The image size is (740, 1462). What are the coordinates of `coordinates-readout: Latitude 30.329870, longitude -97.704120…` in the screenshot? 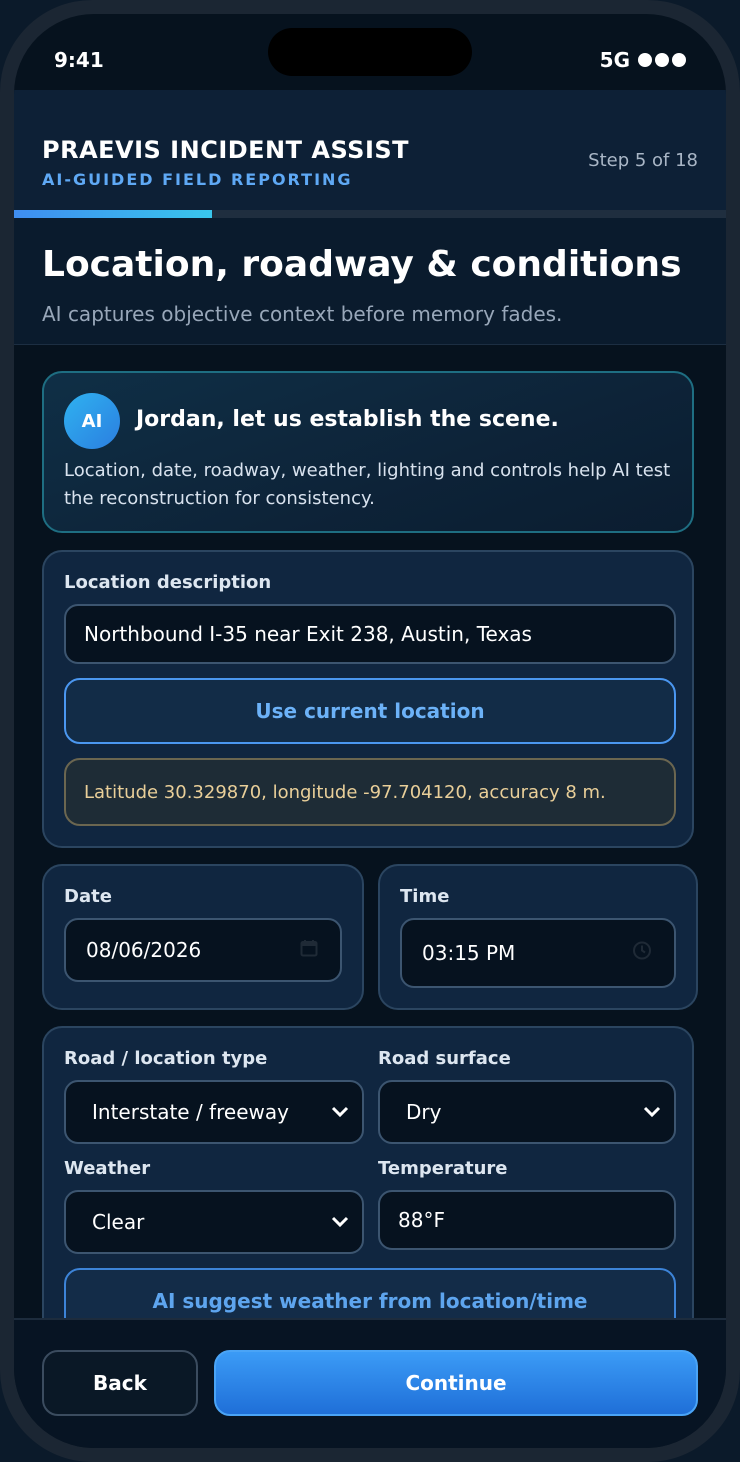 It's located at (370, 792).